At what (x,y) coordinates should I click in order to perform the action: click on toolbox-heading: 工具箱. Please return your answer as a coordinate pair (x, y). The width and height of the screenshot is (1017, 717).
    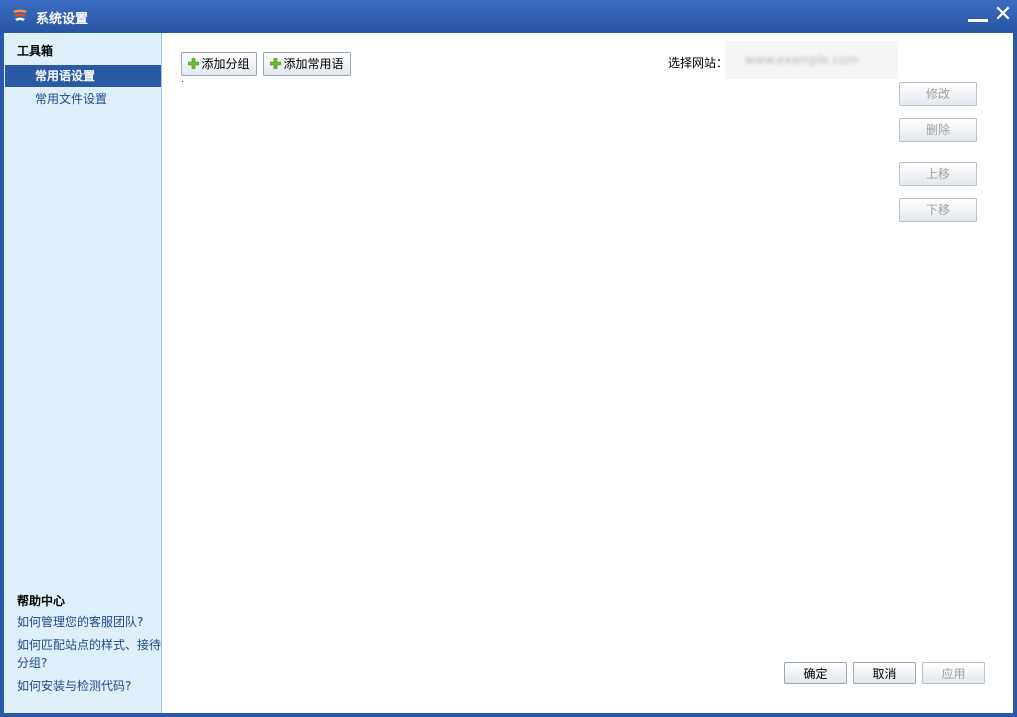
    Looking at the image, I should click on (35, 51).